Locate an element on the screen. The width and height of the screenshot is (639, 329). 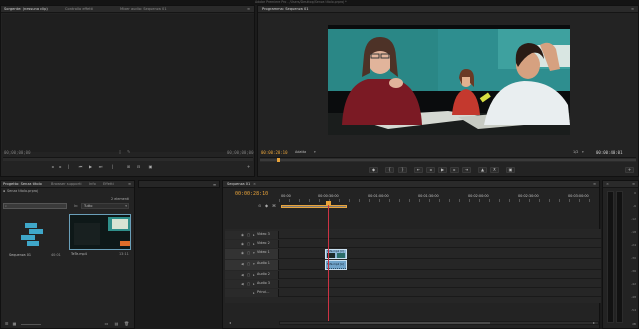
program-scrubber is located at coordinates (448, 159).